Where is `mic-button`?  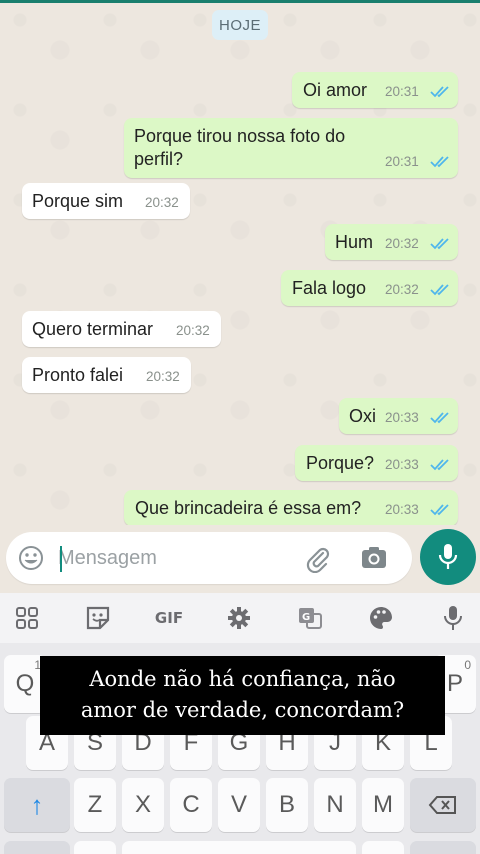 mic-button is located at coordinates (448, 557).